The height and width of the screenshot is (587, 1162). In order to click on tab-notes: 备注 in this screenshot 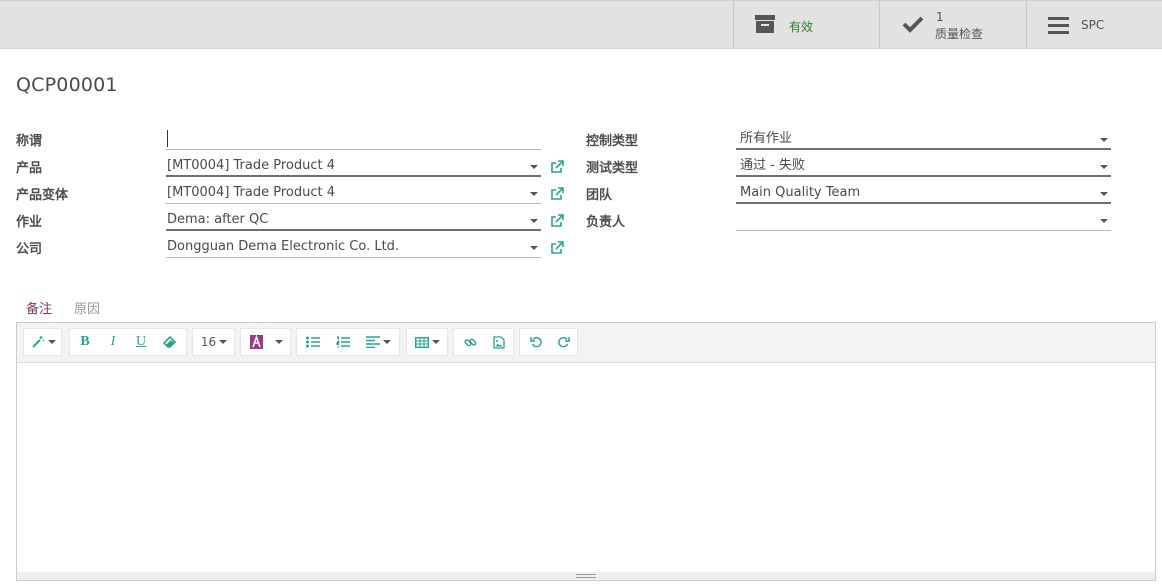, I will do `click(39, 307)`.